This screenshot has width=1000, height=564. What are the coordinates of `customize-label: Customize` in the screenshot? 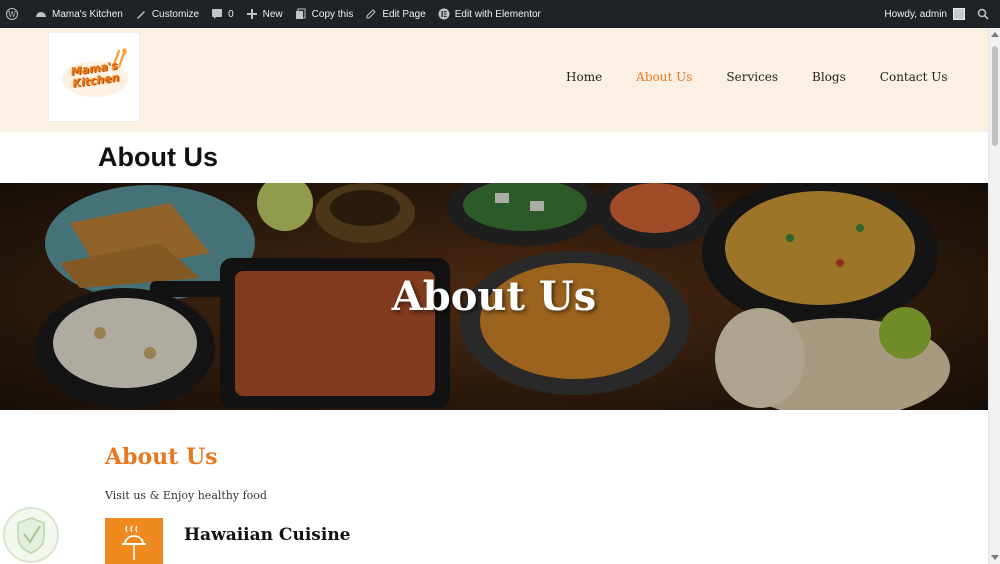 It's located at (175, 14).